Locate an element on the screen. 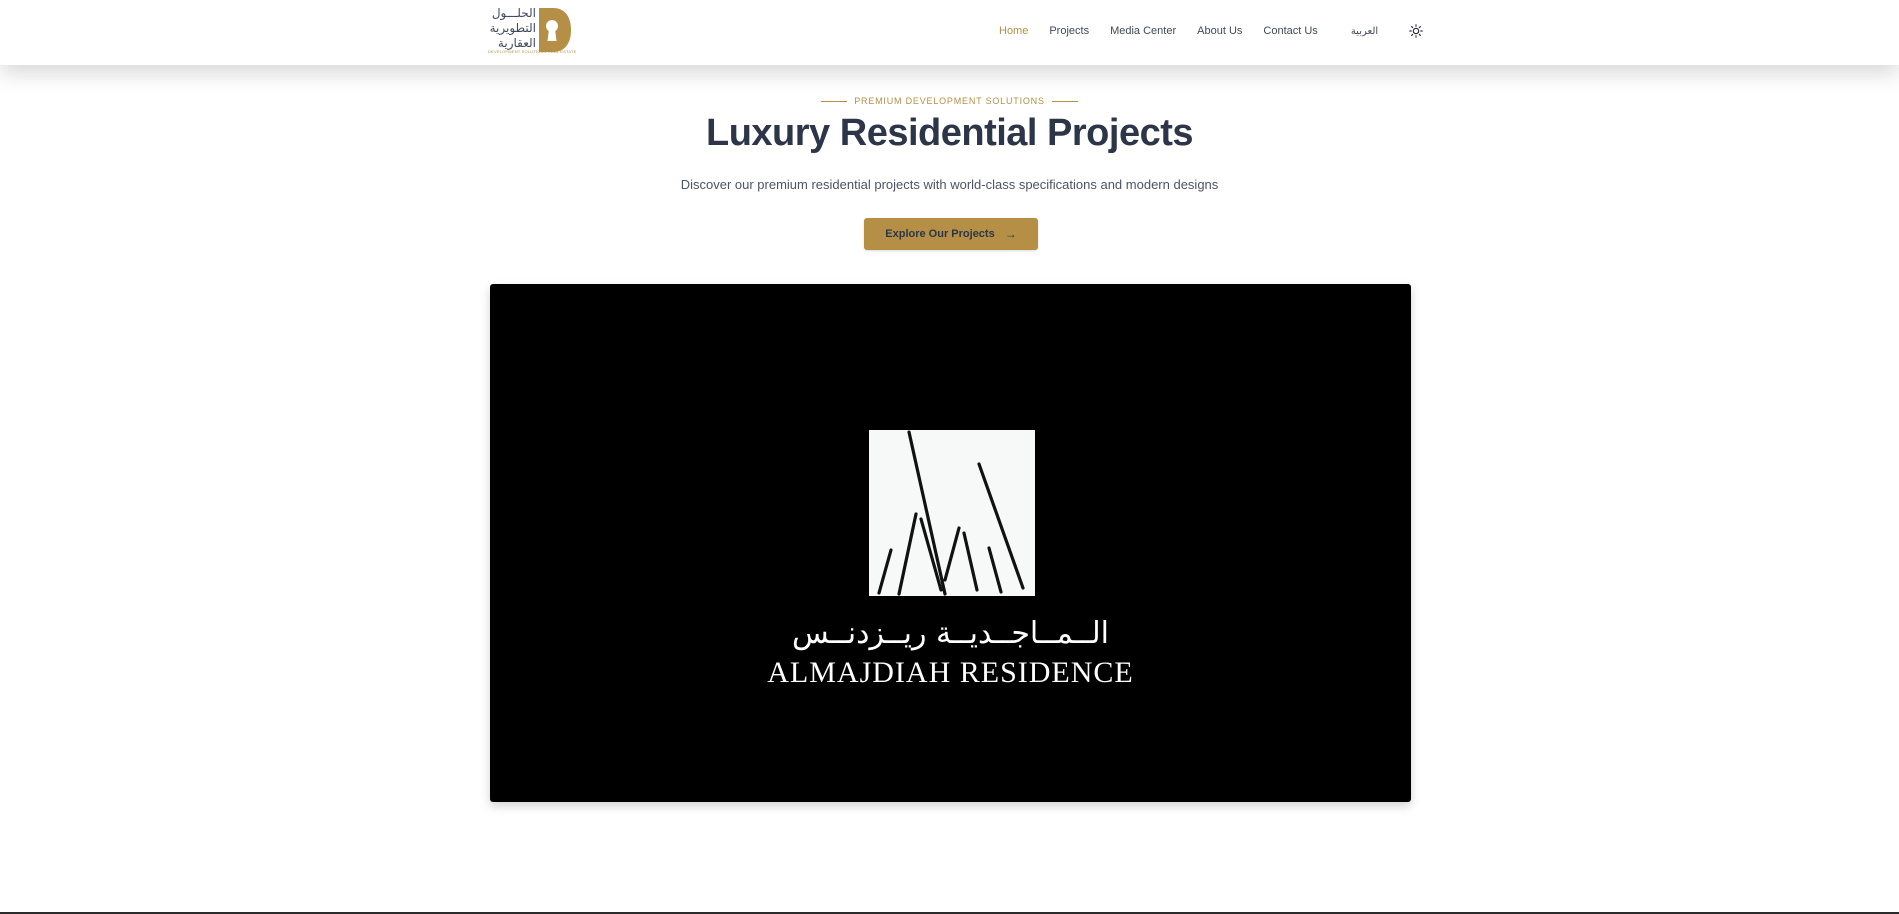 Image resolution: width=1899 pixels, height=914 pixels. explore-projects-button: Explore Our Projects → is located at coordinates (951, 234).